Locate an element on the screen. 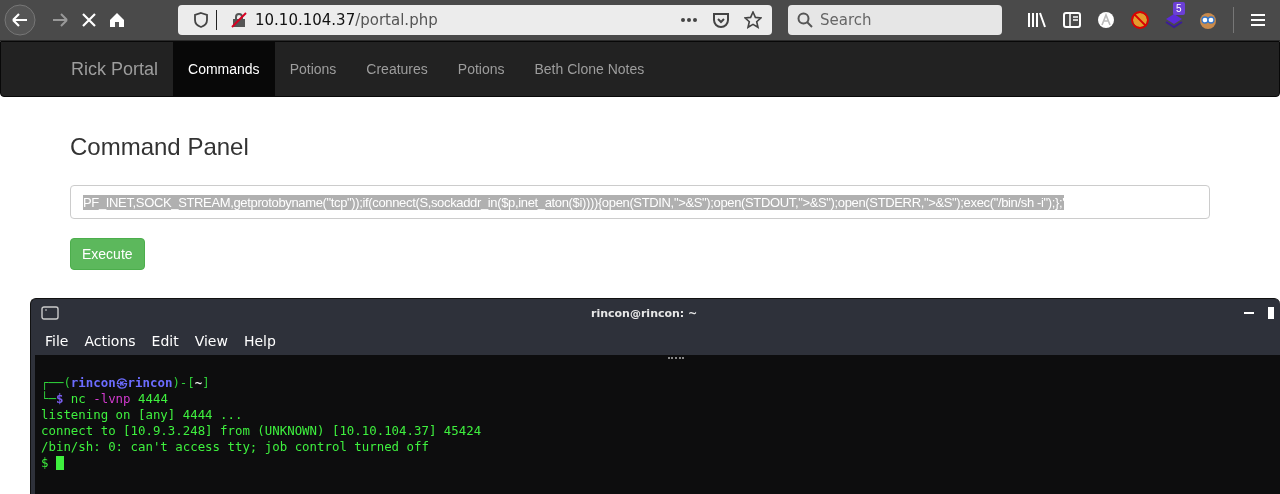 The height and width of the screenshot is (494, 1280). sidebar-icon is located at coordinates (1072, 20).